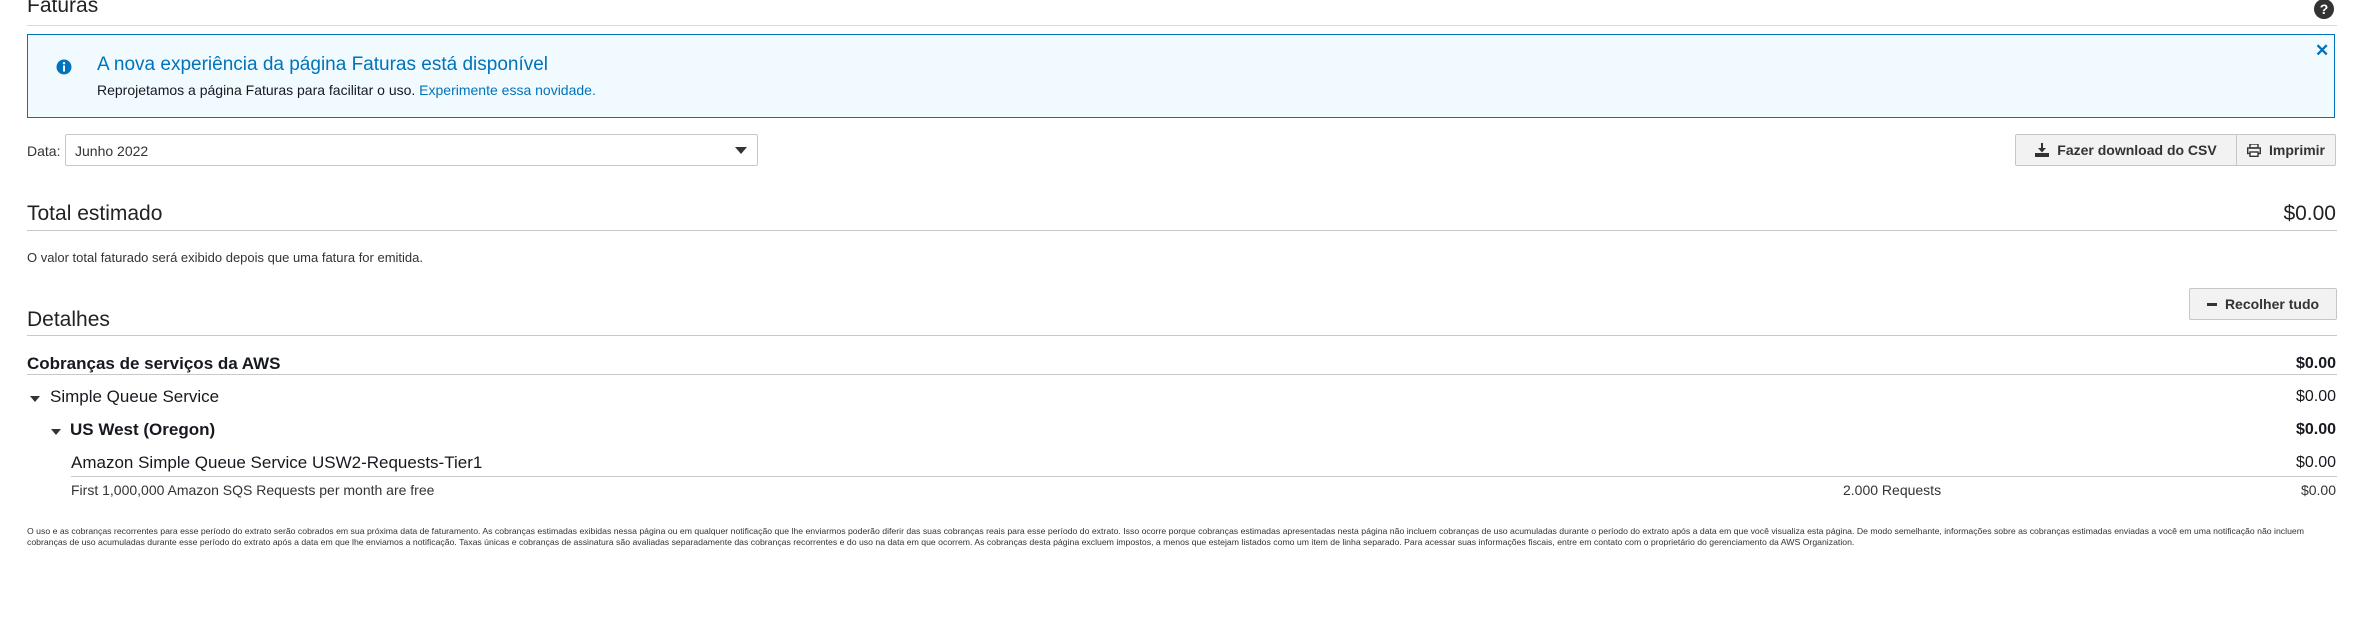 The image size is (2356, 625). I want to click on info-circle-icon, so click(64, 67).